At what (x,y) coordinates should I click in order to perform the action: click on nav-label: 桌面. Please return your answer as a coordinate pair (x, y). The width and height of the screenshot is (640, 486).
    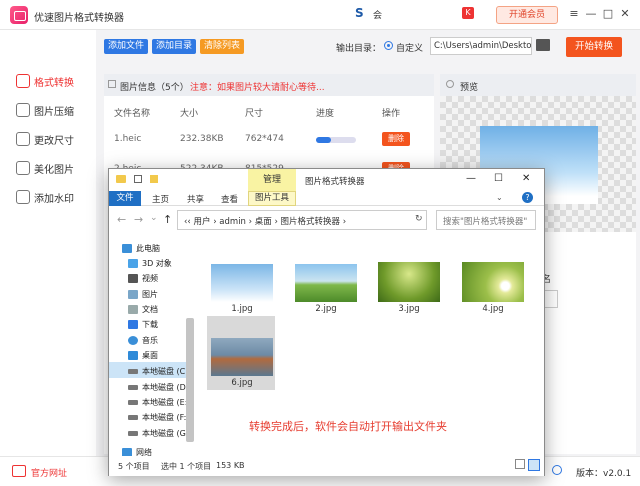
    Looking at the image, I should click on (150, 355).